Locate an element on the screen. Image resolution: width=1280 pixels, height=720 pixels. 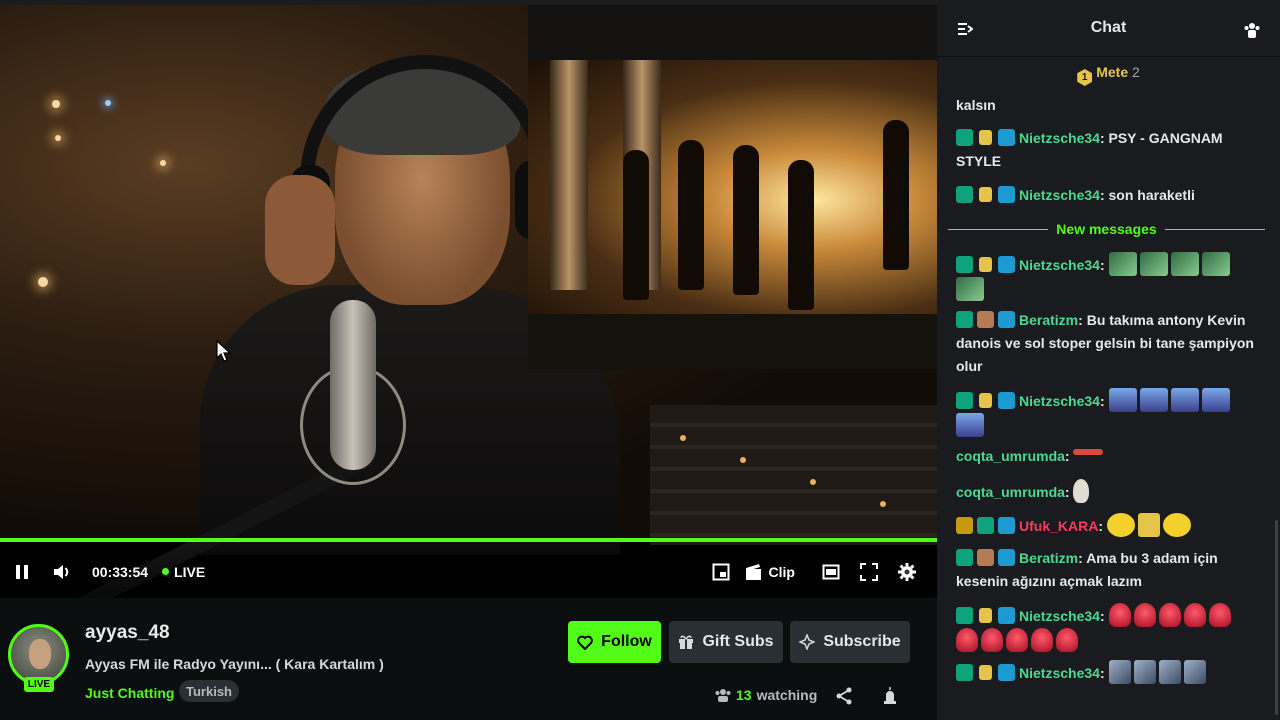
category-link: Just Chatting is located at coordinates (129, 693).